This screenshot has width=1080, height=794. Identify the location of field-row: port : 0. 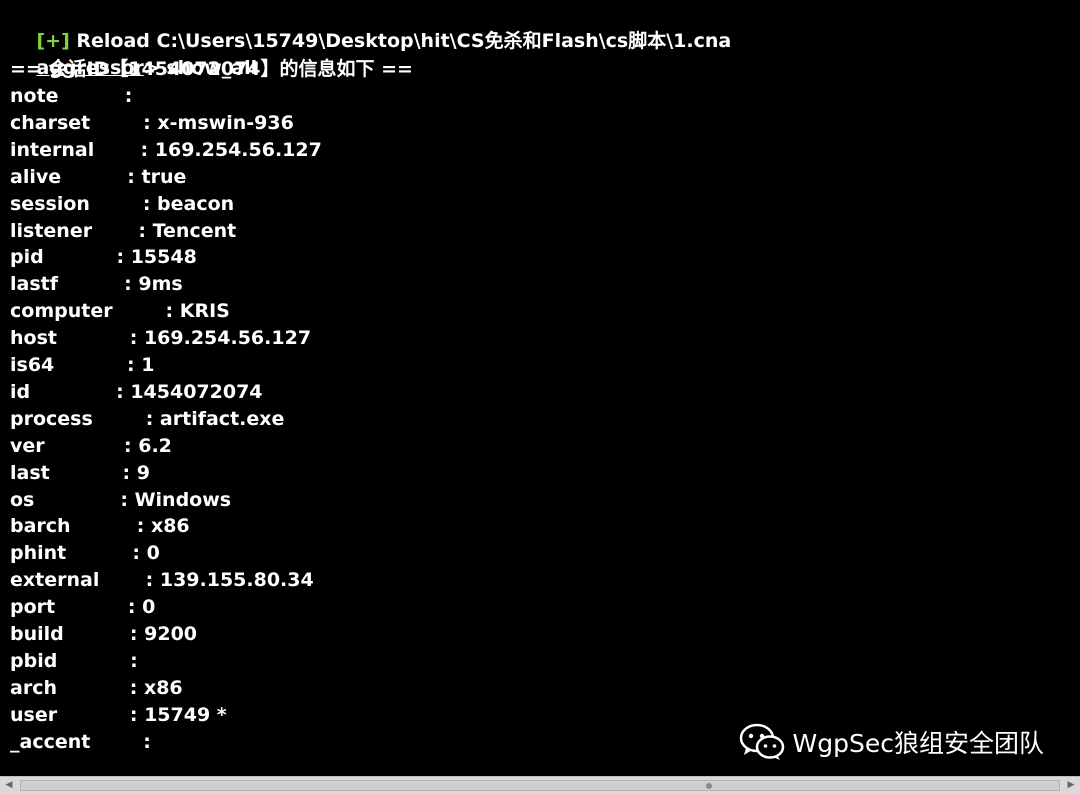
(82, 607).